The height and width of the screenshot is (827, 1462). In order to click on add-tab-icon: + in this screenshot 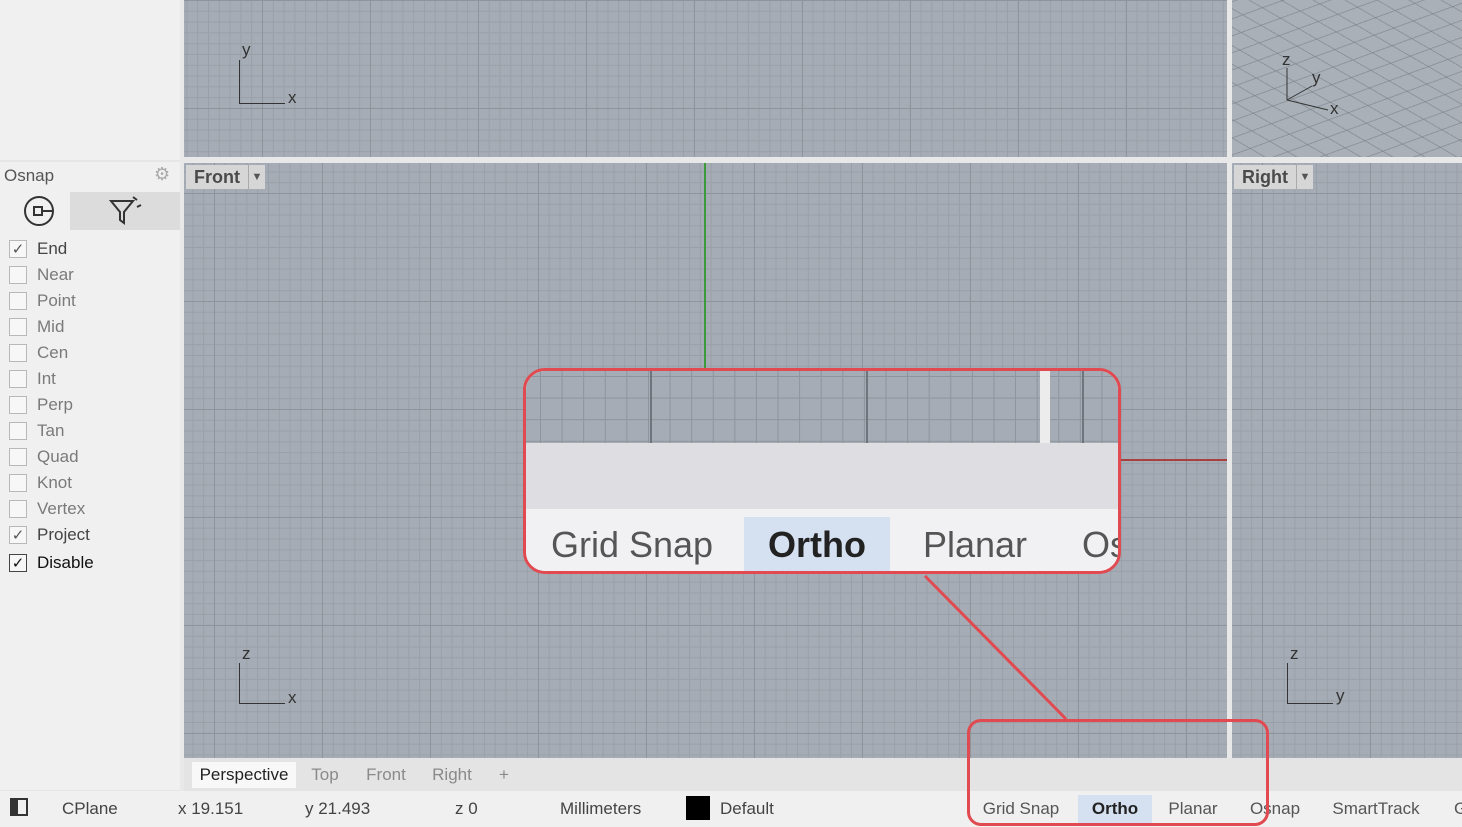, I will do `click(504, 775)`.